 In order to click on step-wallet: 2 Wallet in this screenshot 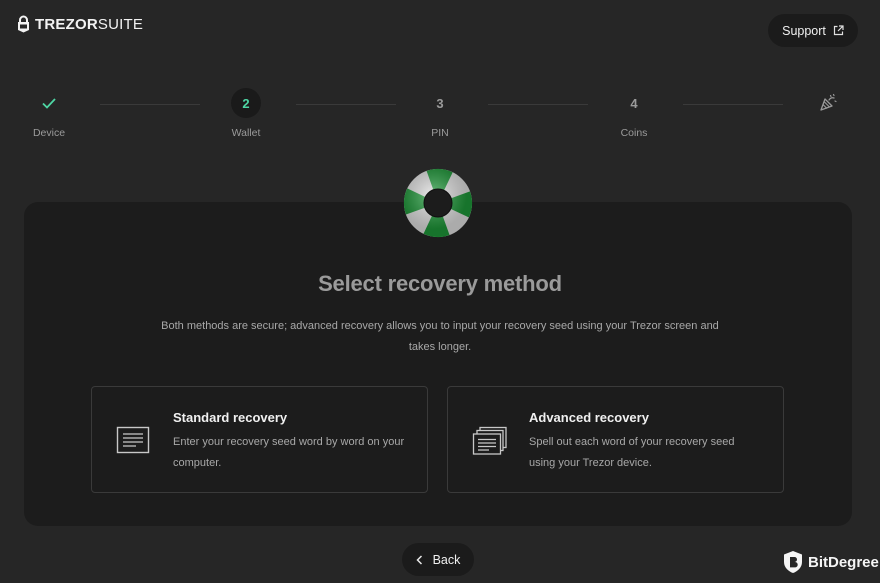, I will do `click(246, 113)`.